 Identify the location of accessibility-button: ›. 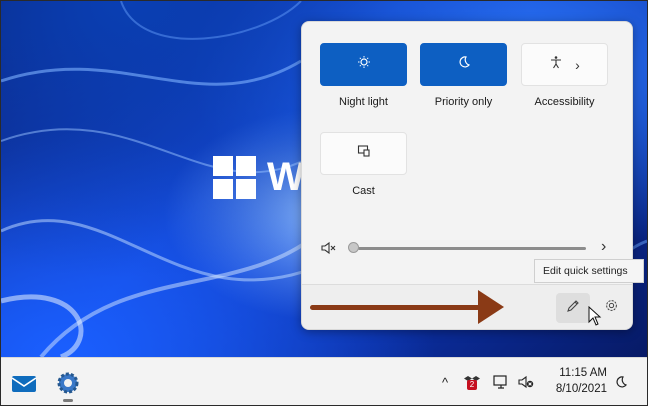
(564, 64).